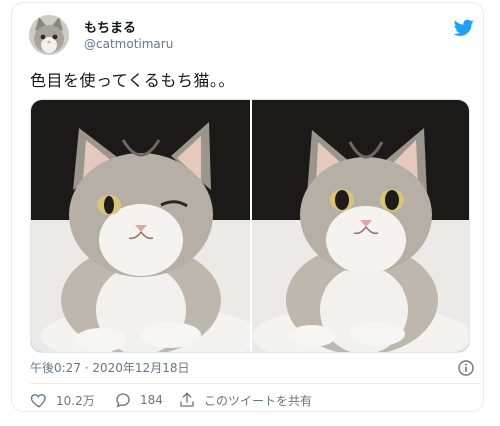 The width and height of the screenshot is (500, 426). I want to click on tweet-timestamp: 午後0:27 · 2020年12月18日, so click(109, 367).